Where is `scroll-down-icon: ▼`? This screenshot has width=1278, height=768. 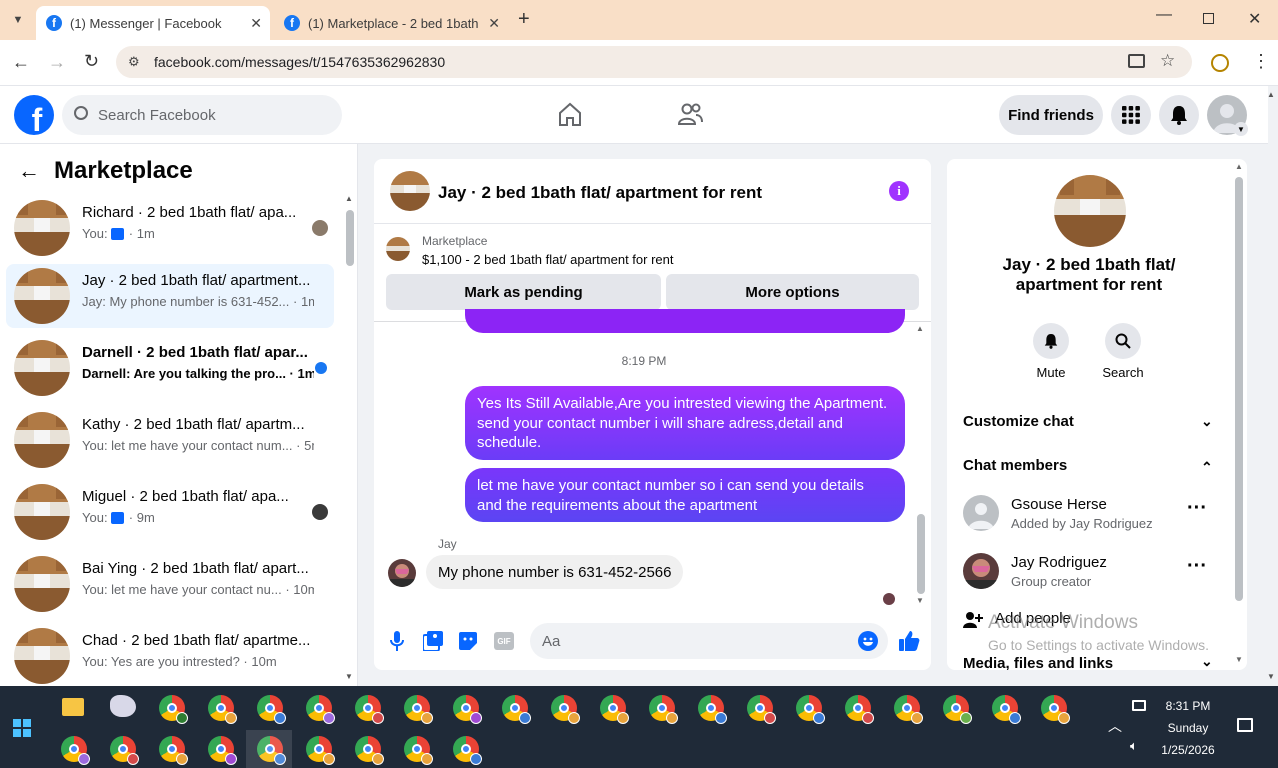 scroll-down-icon: ▼ is located at coordinates (349, 676).